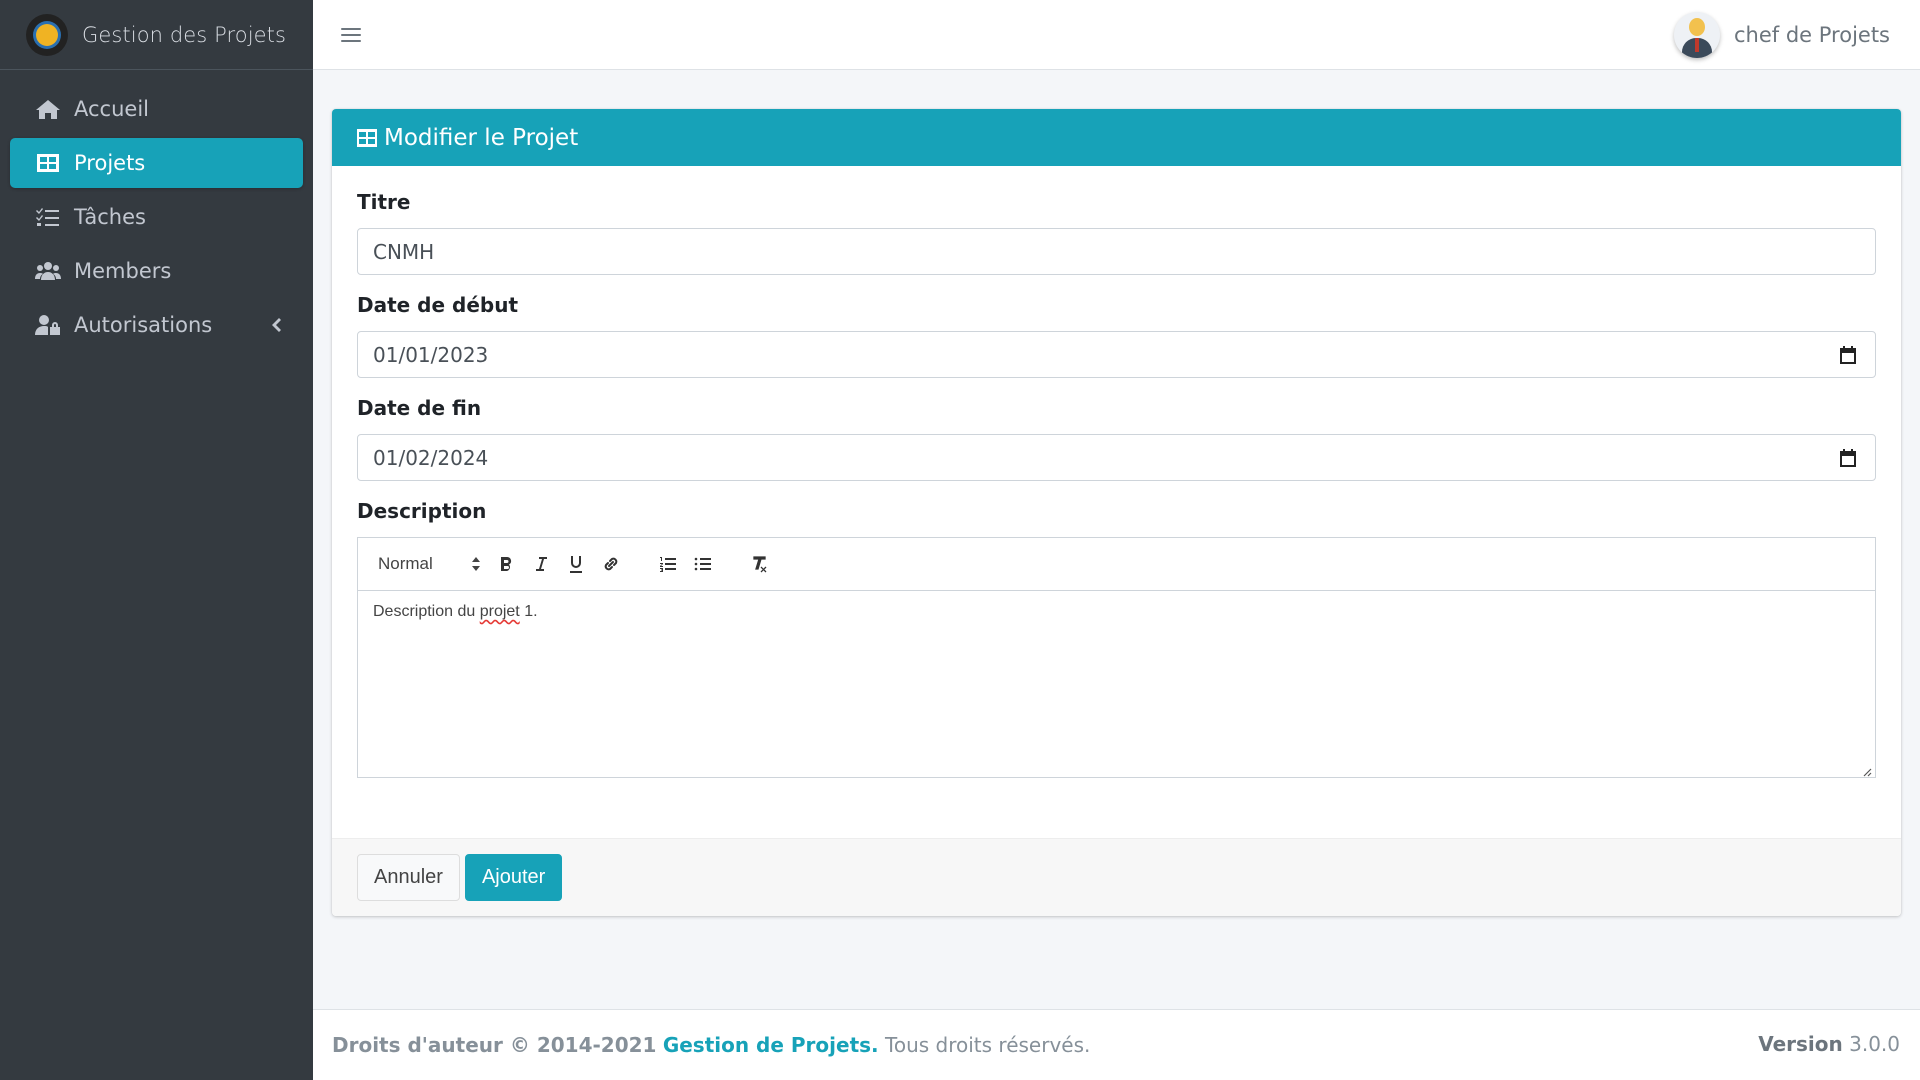  What do you see at coordinates (540, 564) in the screenshot?
I see `italic-icon` at bounding box center [540, 564].